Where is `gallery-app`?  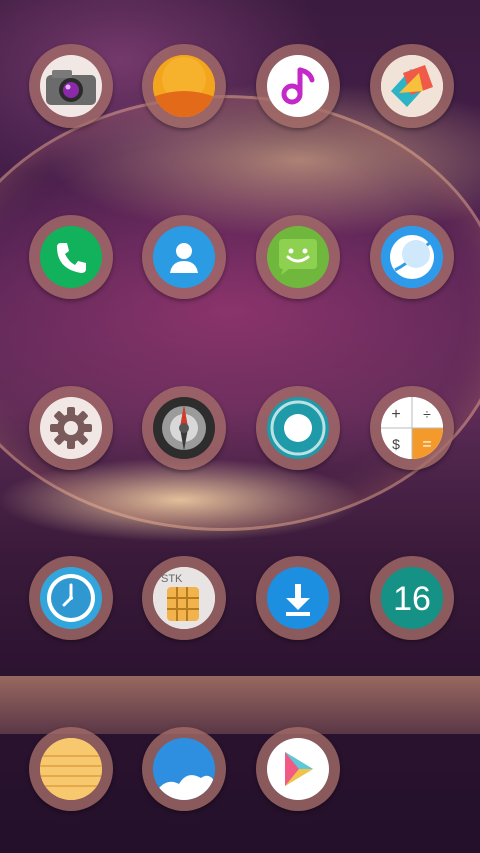
gallery-app is located at coordinates (184, 86).